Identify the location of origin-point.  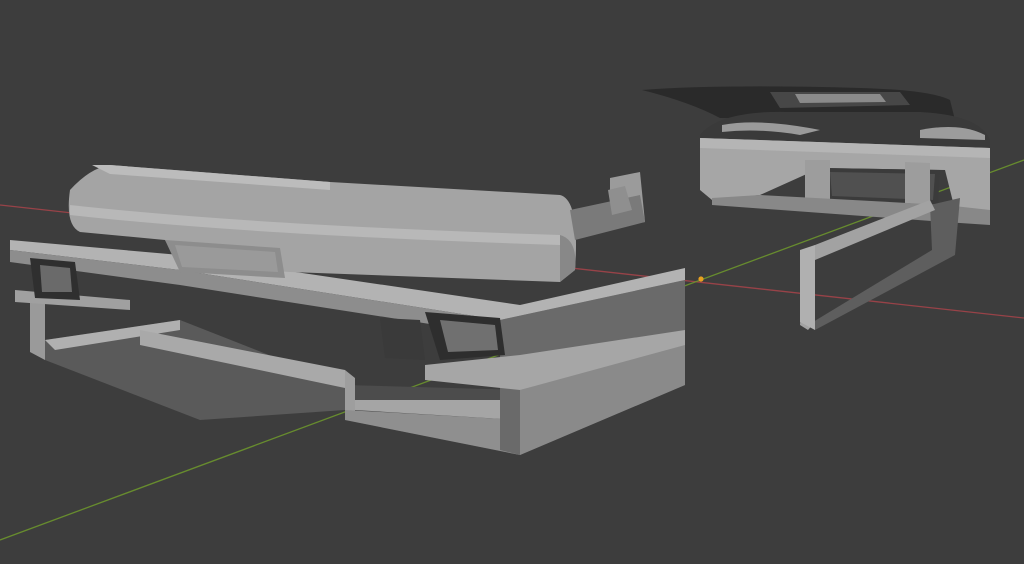
(701, 279).